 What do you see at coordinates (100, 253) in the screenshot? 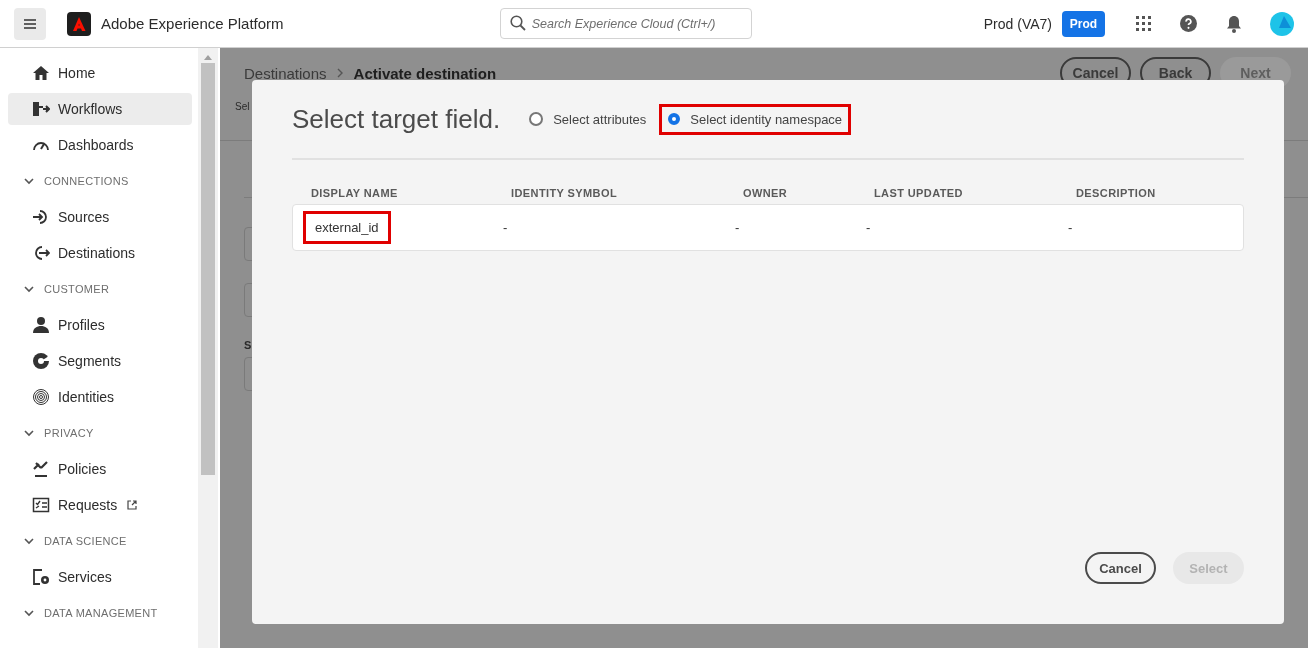
I see `nav-item: Destinations` at bounding box center [100, 253].